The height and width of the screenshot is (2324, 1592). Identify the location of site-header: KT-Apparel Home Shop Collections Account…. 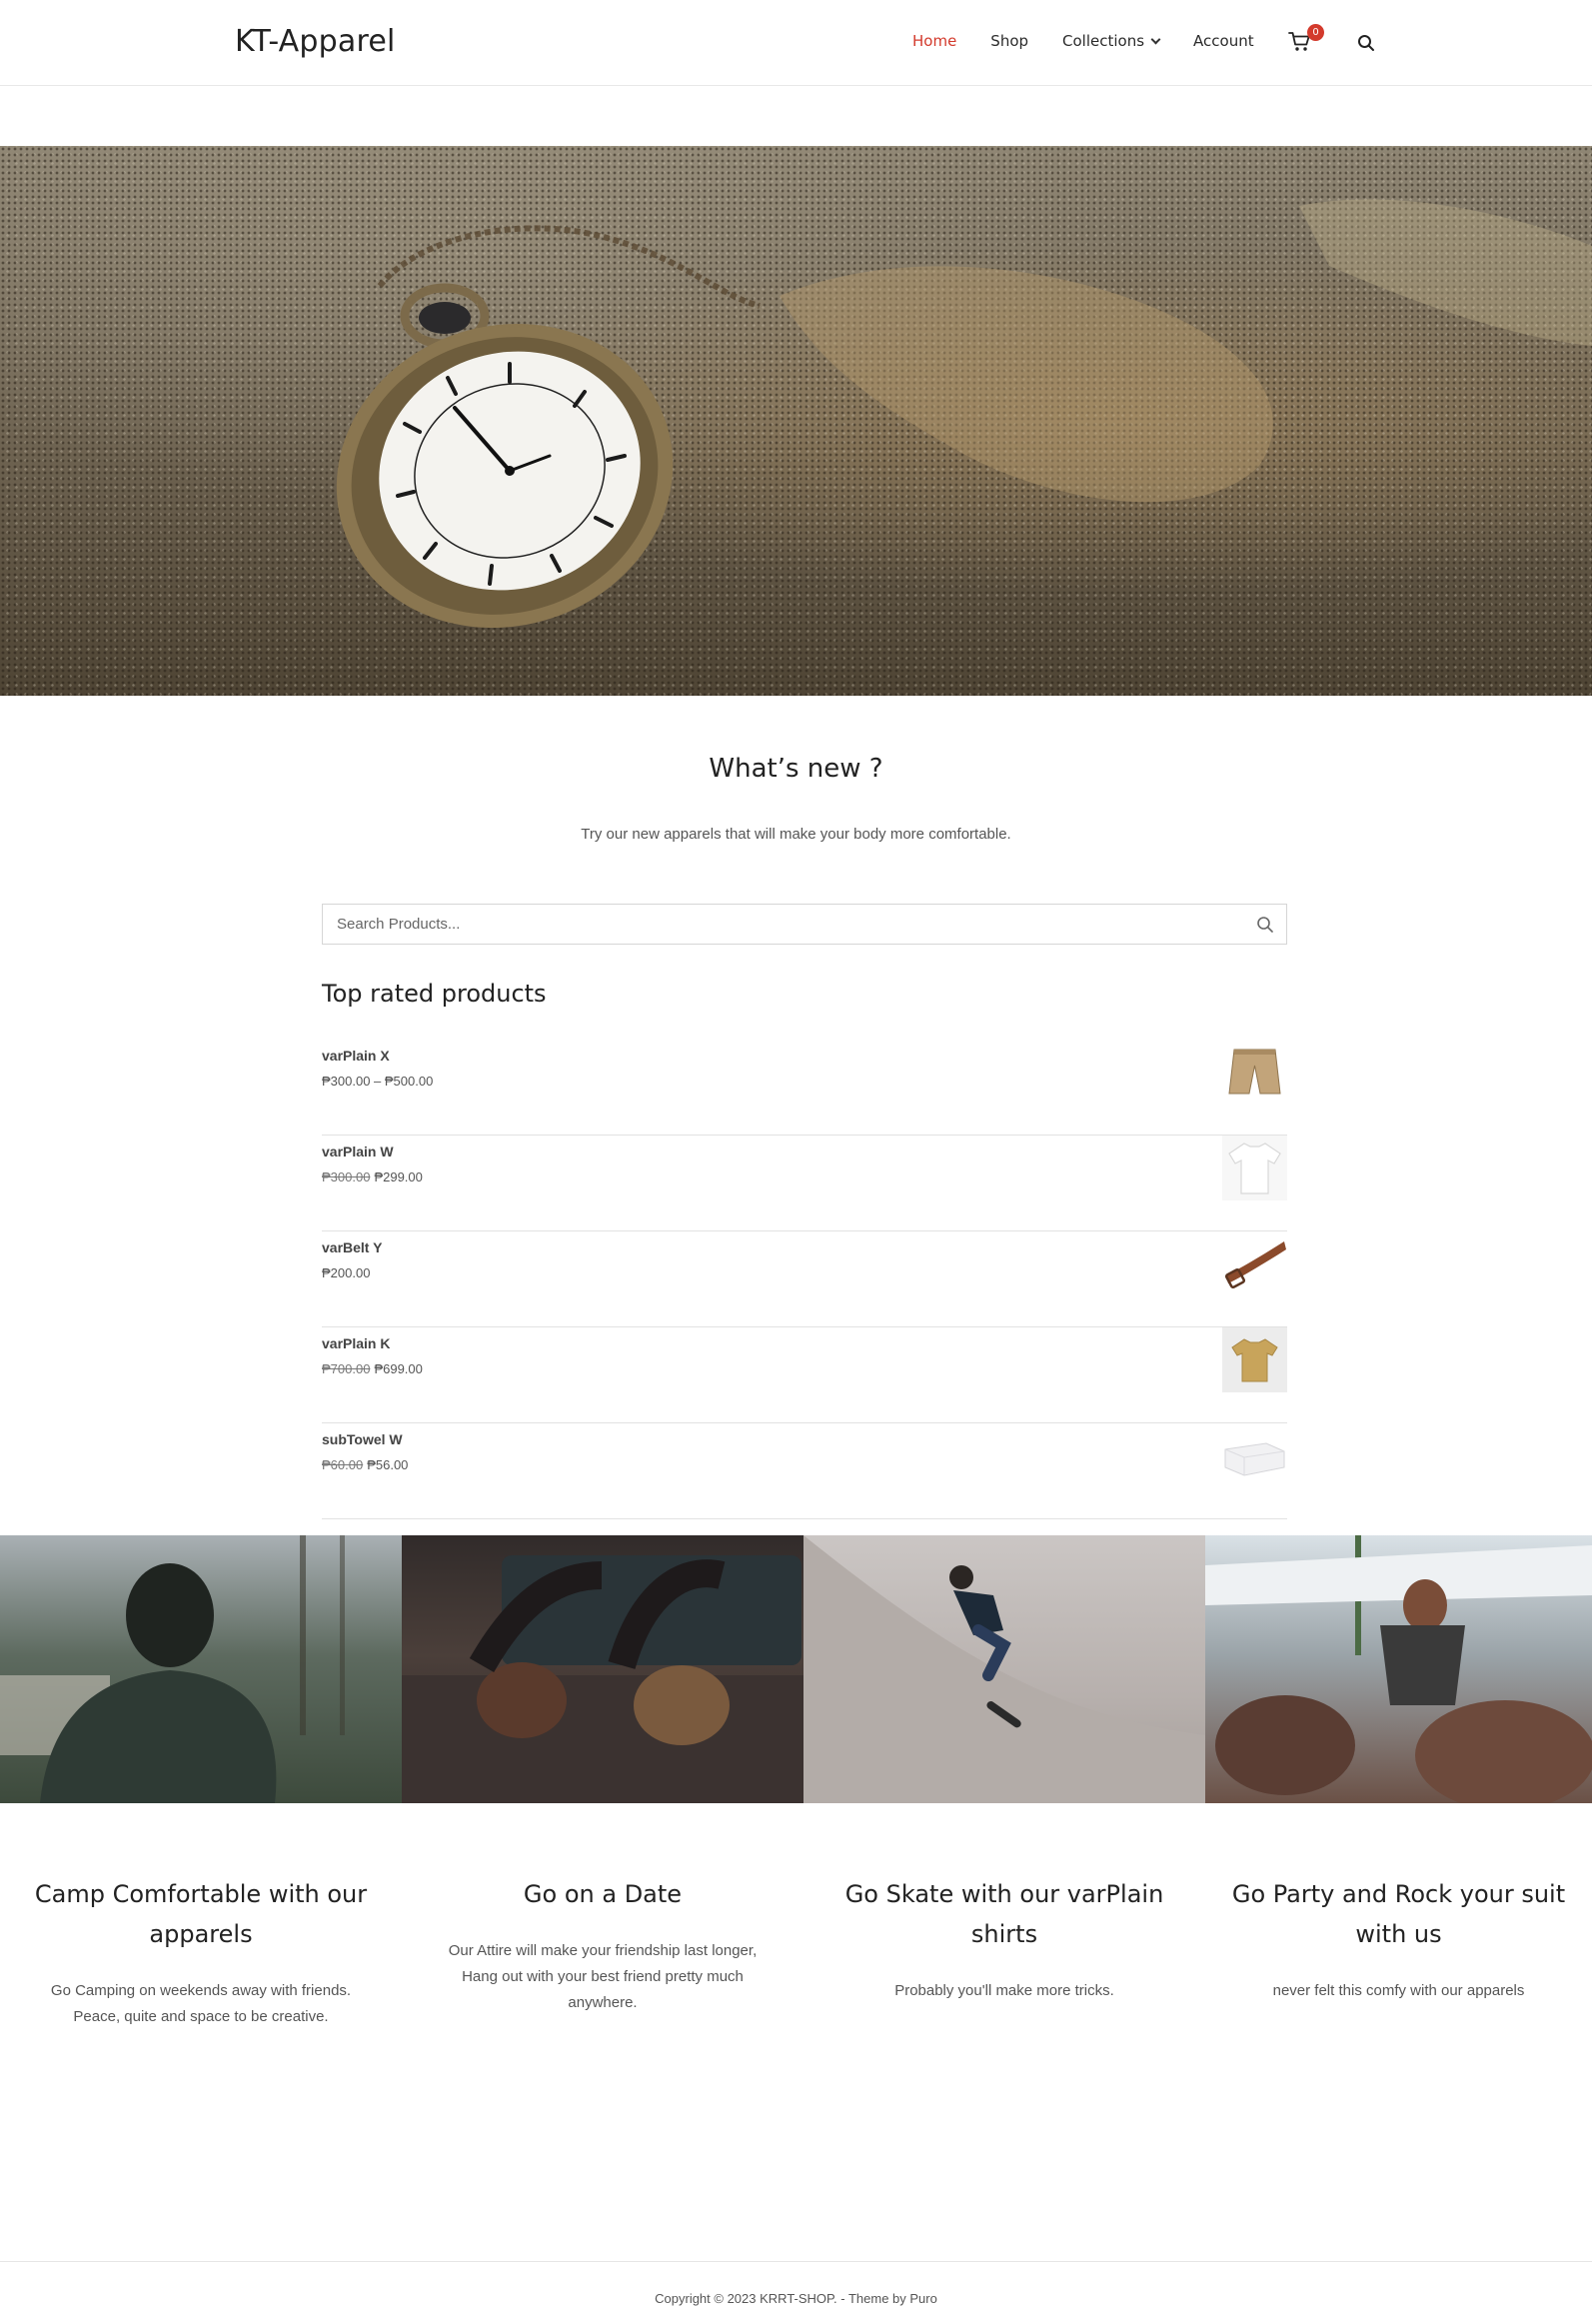
(796, 43).